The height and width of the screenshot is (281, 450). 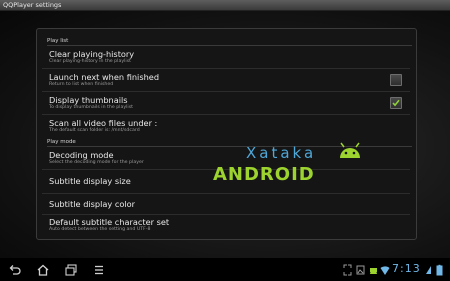 I want to click on menu-icon, so click(x=99, y=270).